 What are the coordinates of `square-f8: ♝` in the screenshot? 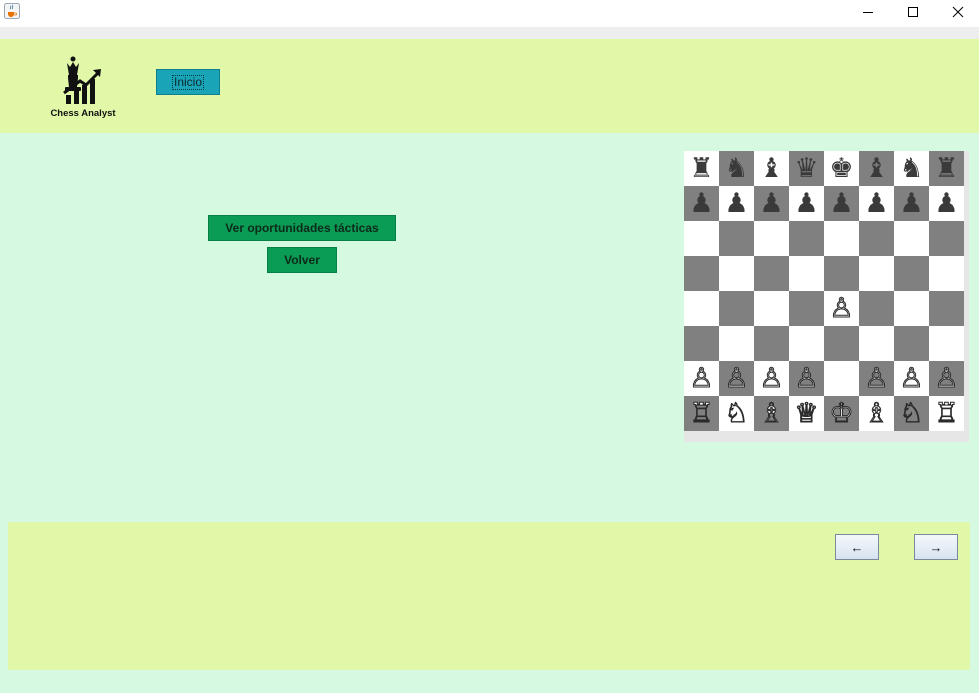 It's located at (876, 168).